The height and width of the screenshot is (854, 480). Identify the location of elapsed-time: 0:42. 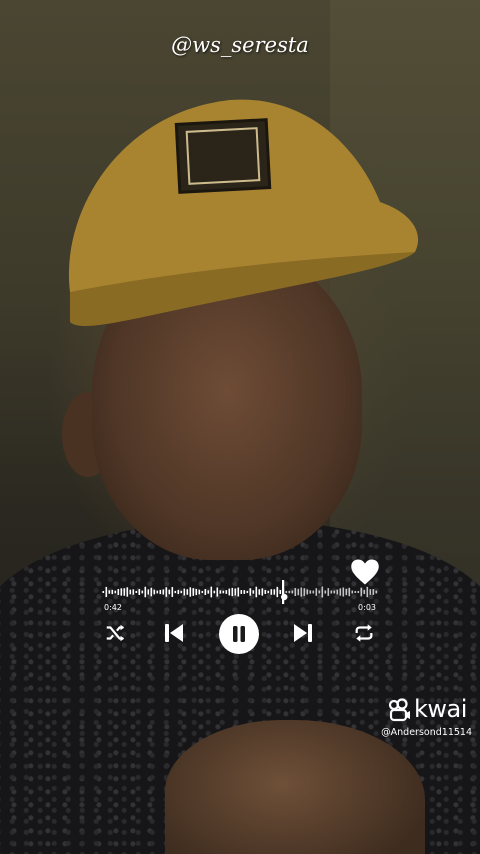
(113, 607).